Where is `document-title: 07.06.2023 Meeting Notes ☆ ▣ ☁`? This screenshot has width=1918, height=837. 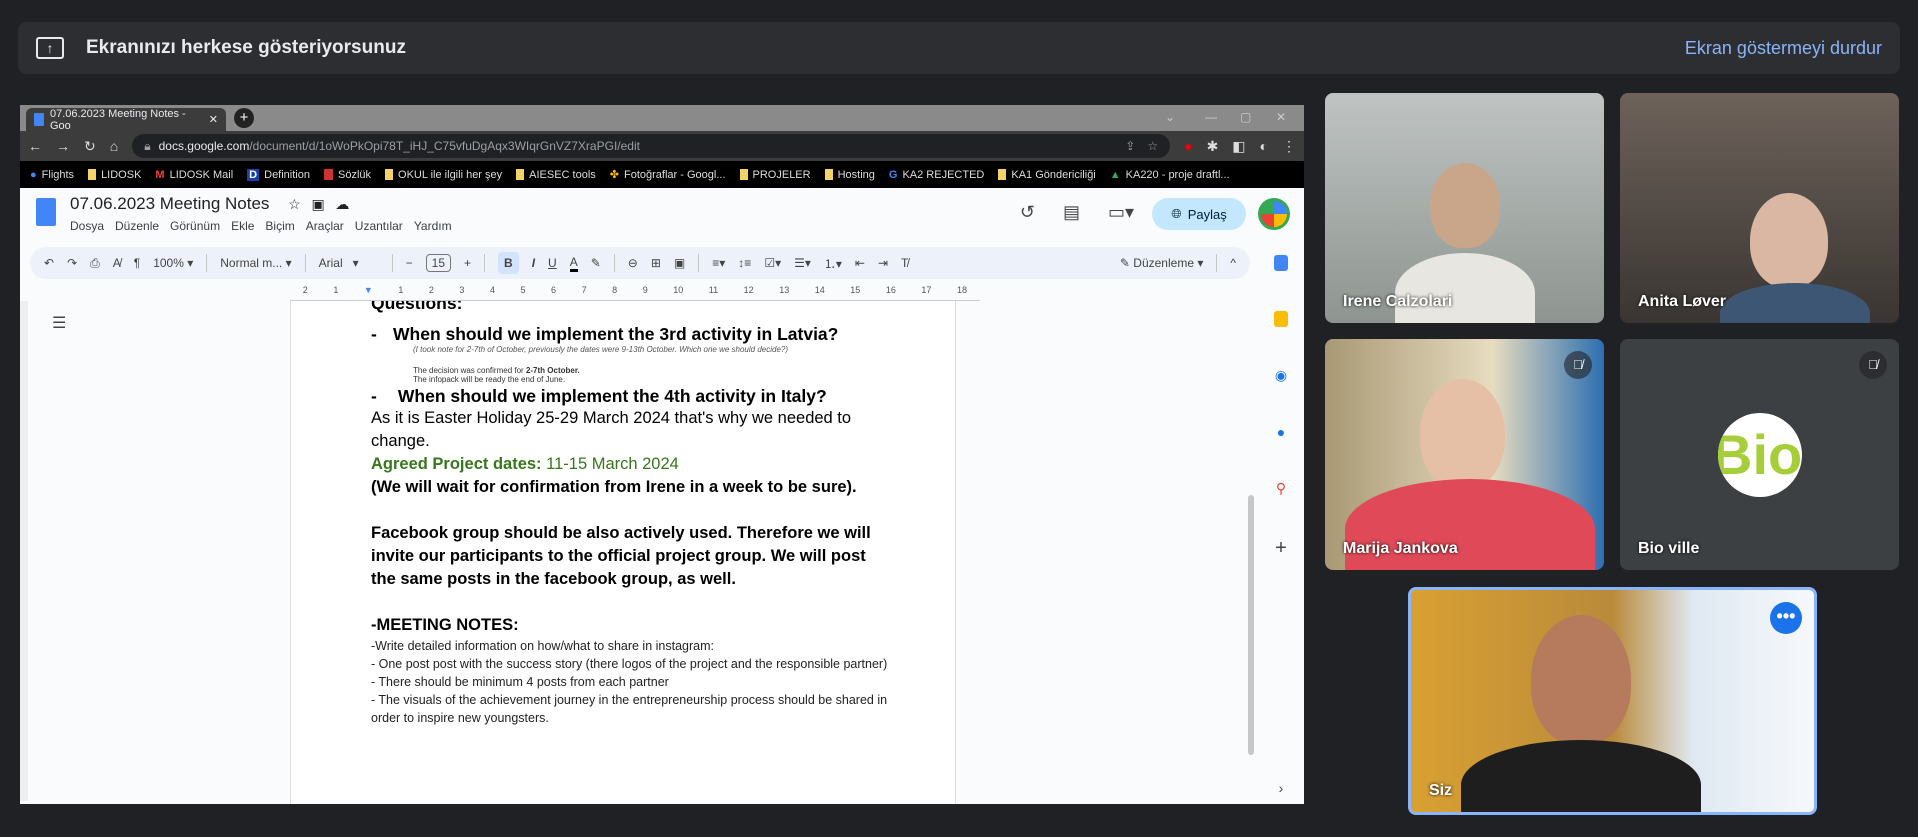
document-title: 07.06.2023 Meeting Notes ☆ ▣ ☁ is located at coordinates (209, 204).